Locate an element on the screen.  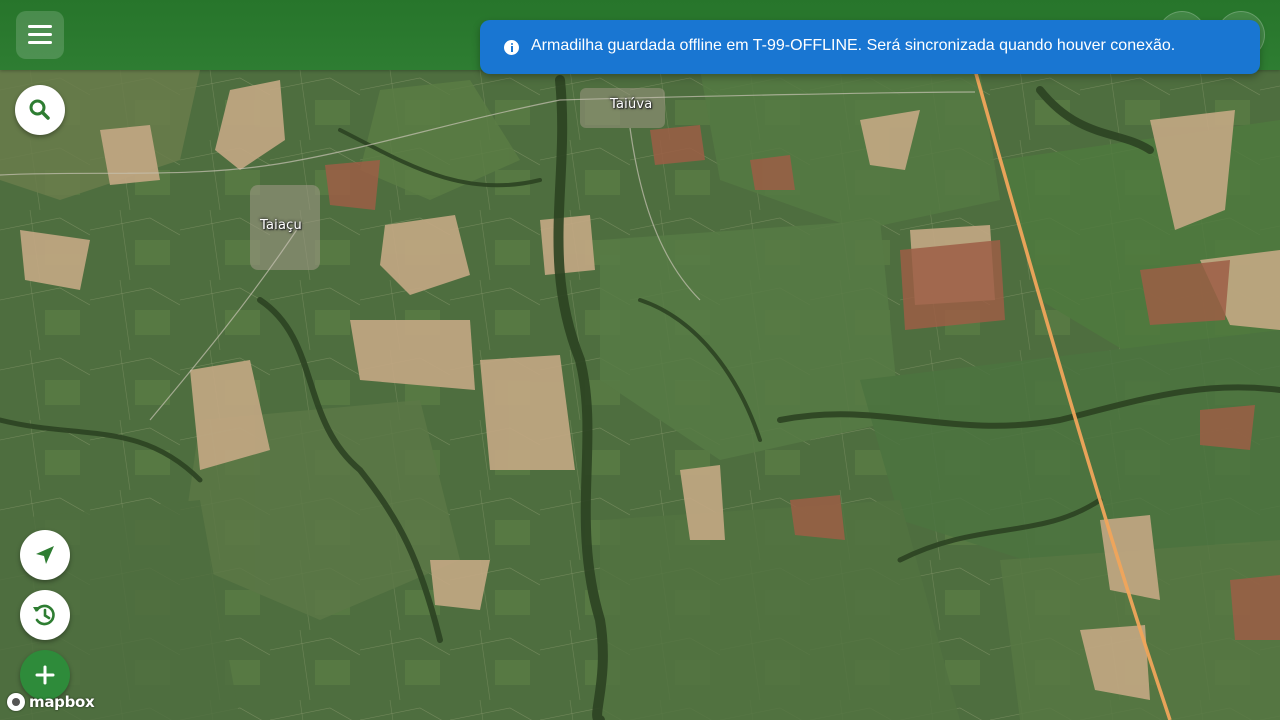
search-icon is located at coordinates (39, 109).